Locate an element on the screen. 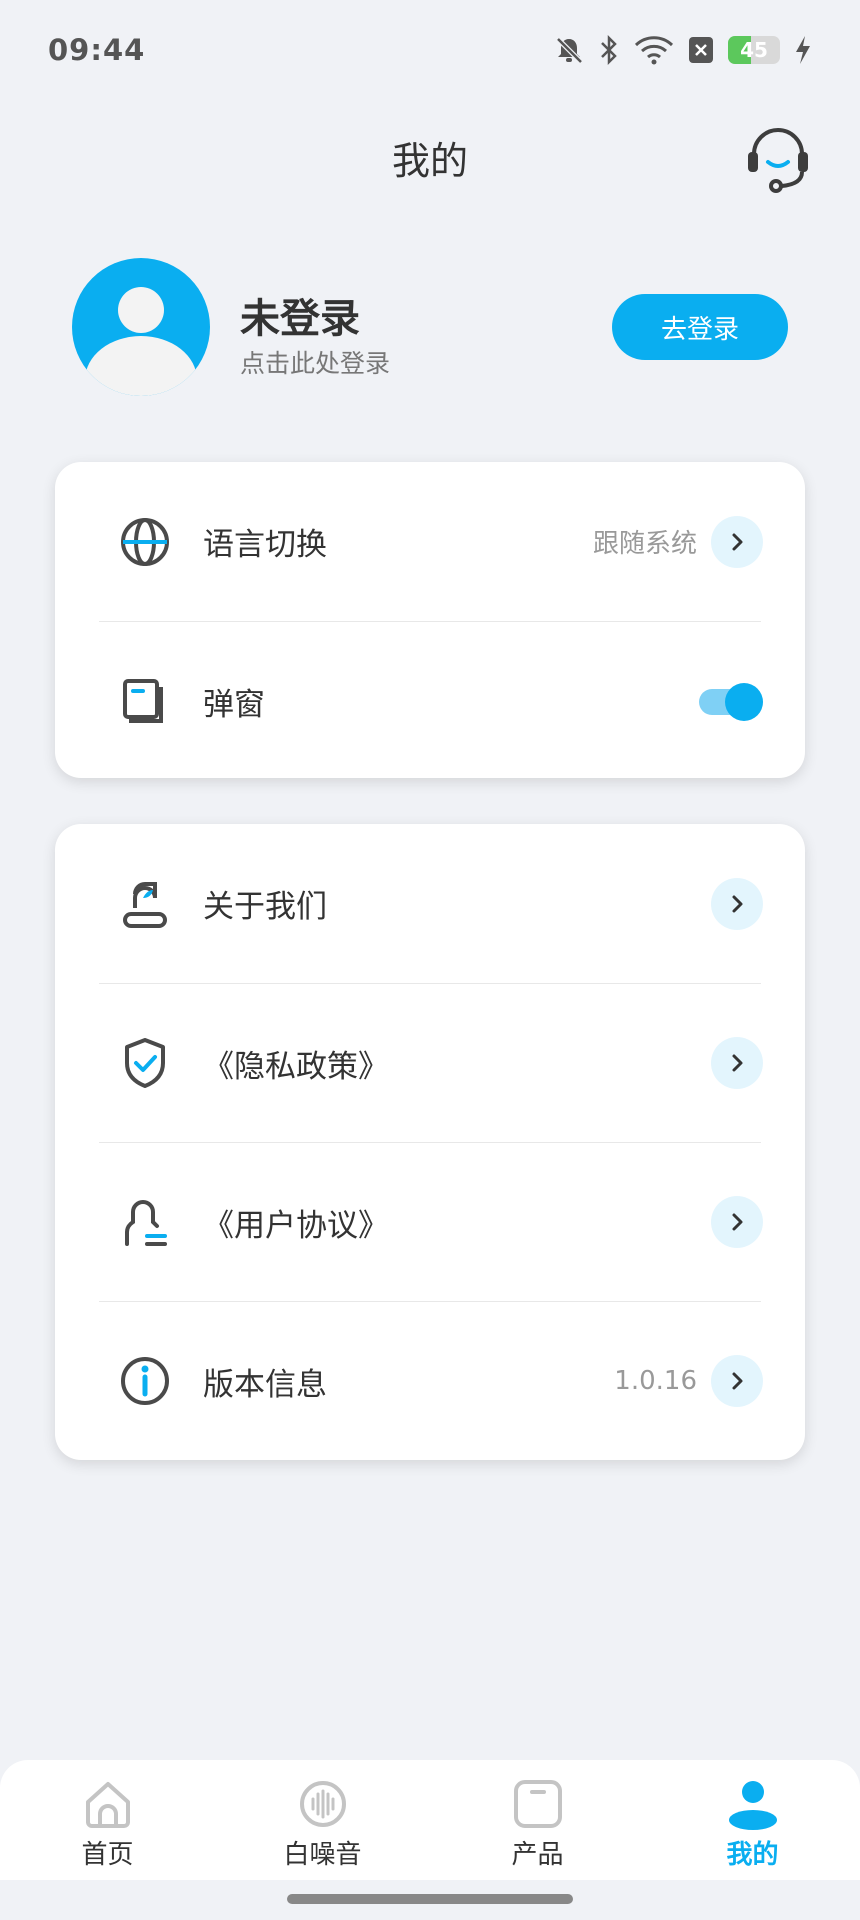 This screenshot has height=1920, width=860. white-noise-icon is located at coordinates (322, 1804).